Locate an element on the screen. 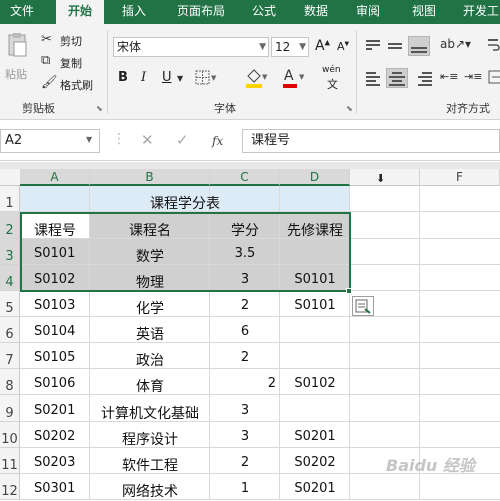 This screenshot has width=500, height=501. cell-credit: 1 is located at coordinates (245, 488).